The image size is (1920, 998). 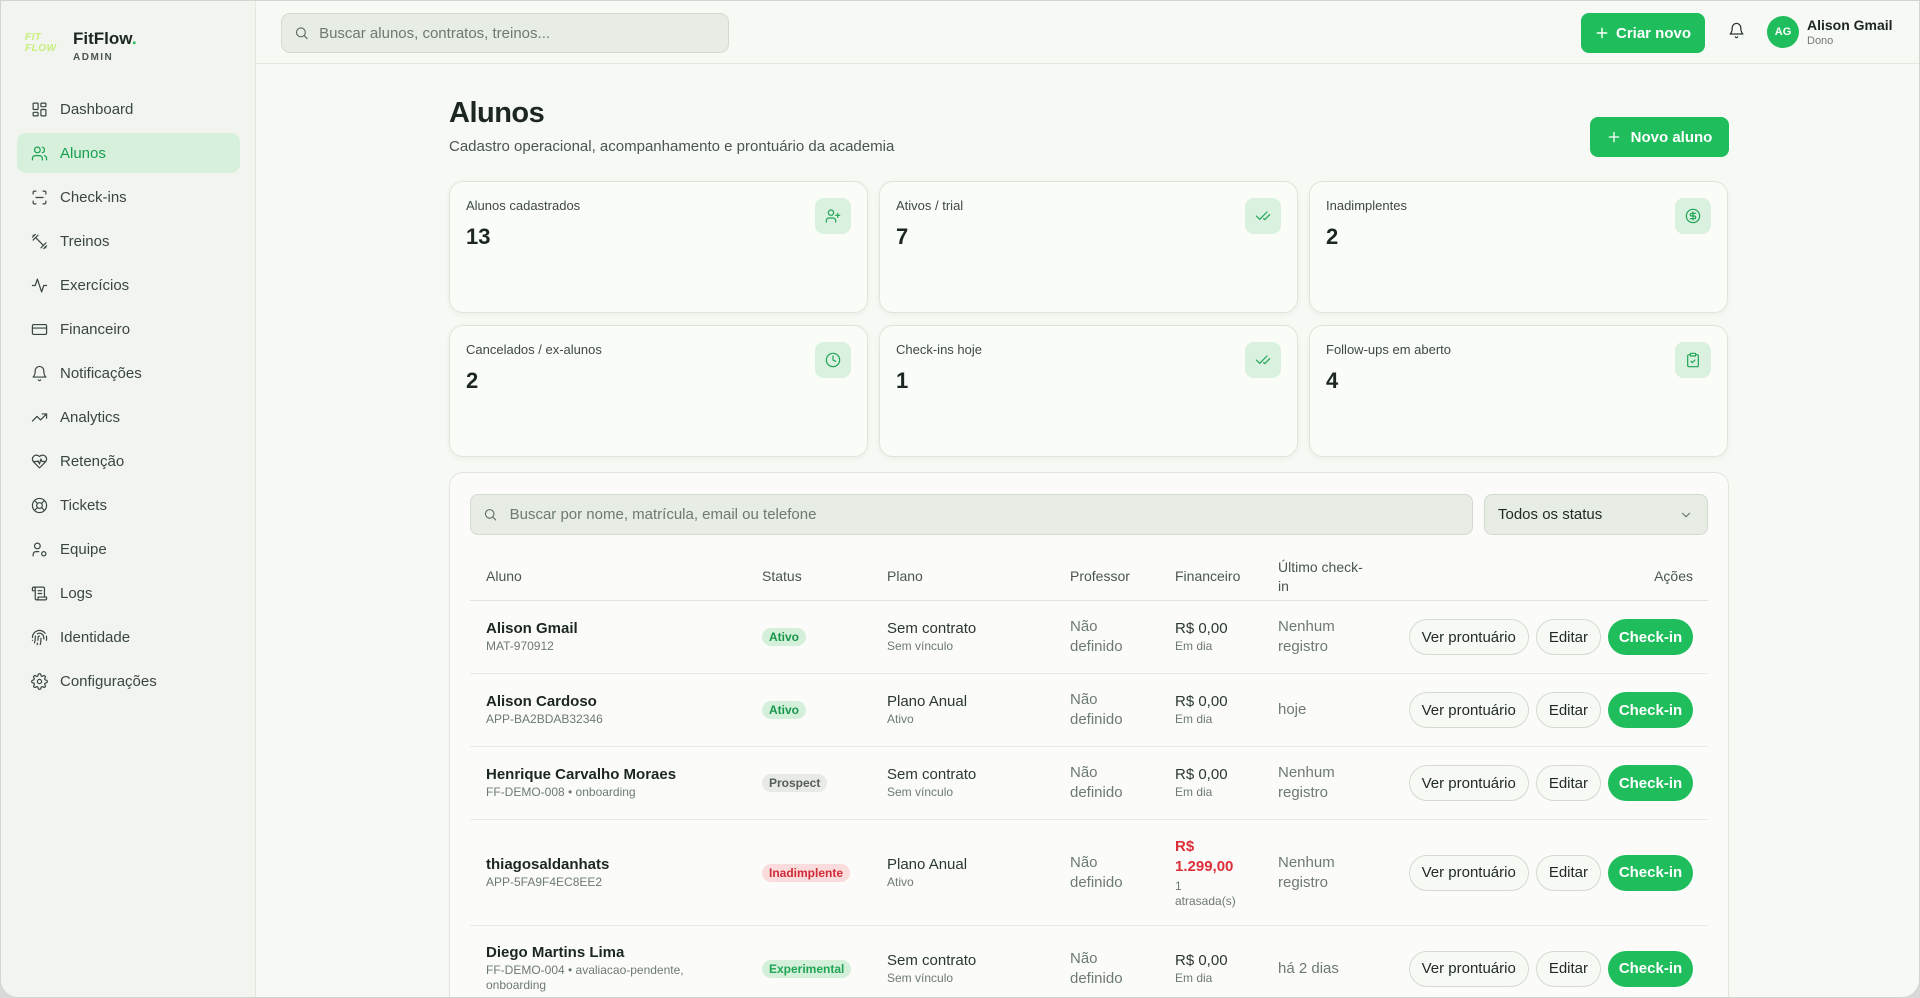 I want to click on plan-status: Ativo, so click(x=900, y=881).